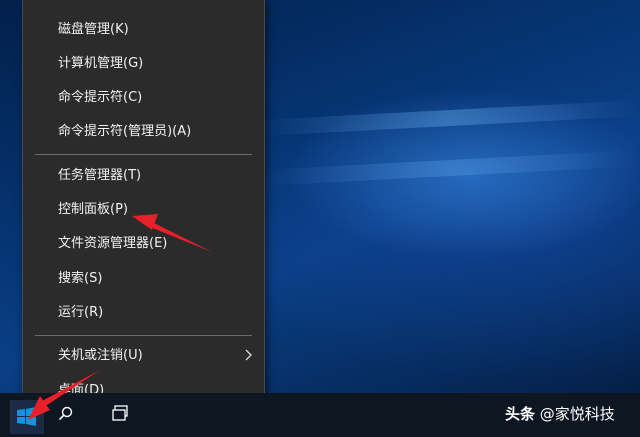 The image size is (640, 437). Describe the element at coordinates (113, 243) in the screenshot. I see `menu-item-label: 文件资源管理器(E)` at that location.